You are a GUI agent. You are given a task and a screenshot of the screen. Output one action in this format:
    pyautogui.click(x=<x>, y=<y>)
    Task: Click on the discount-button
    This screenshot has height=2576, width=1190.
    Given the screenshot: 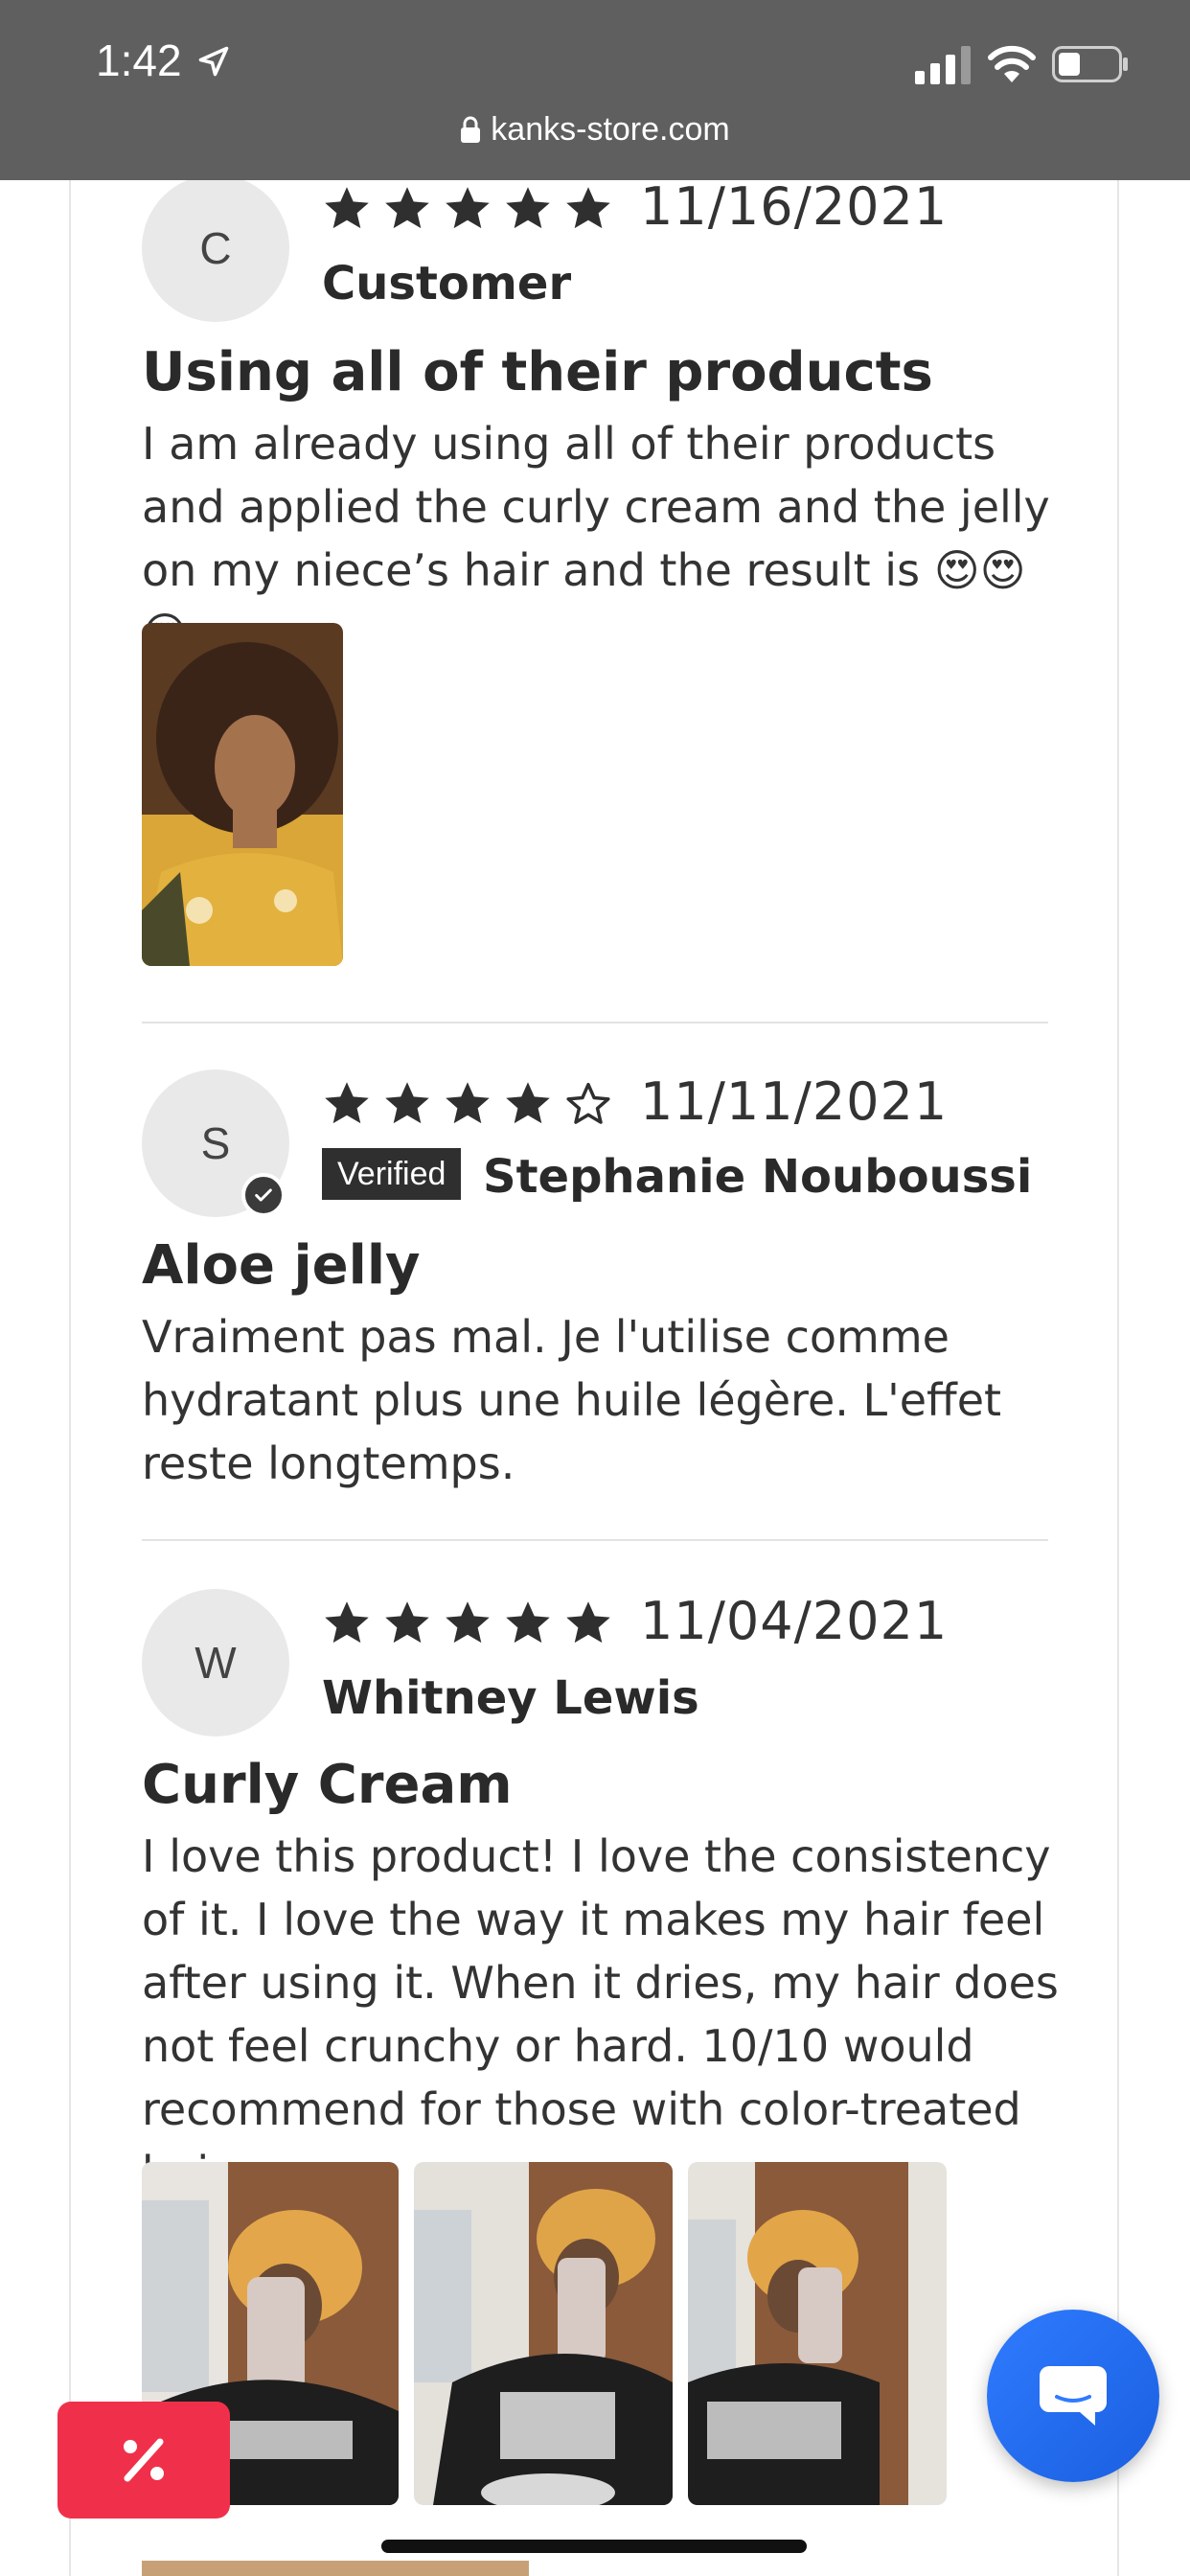 What is the action you would take?
    pyautogui.click(x=144, y=2460)
    